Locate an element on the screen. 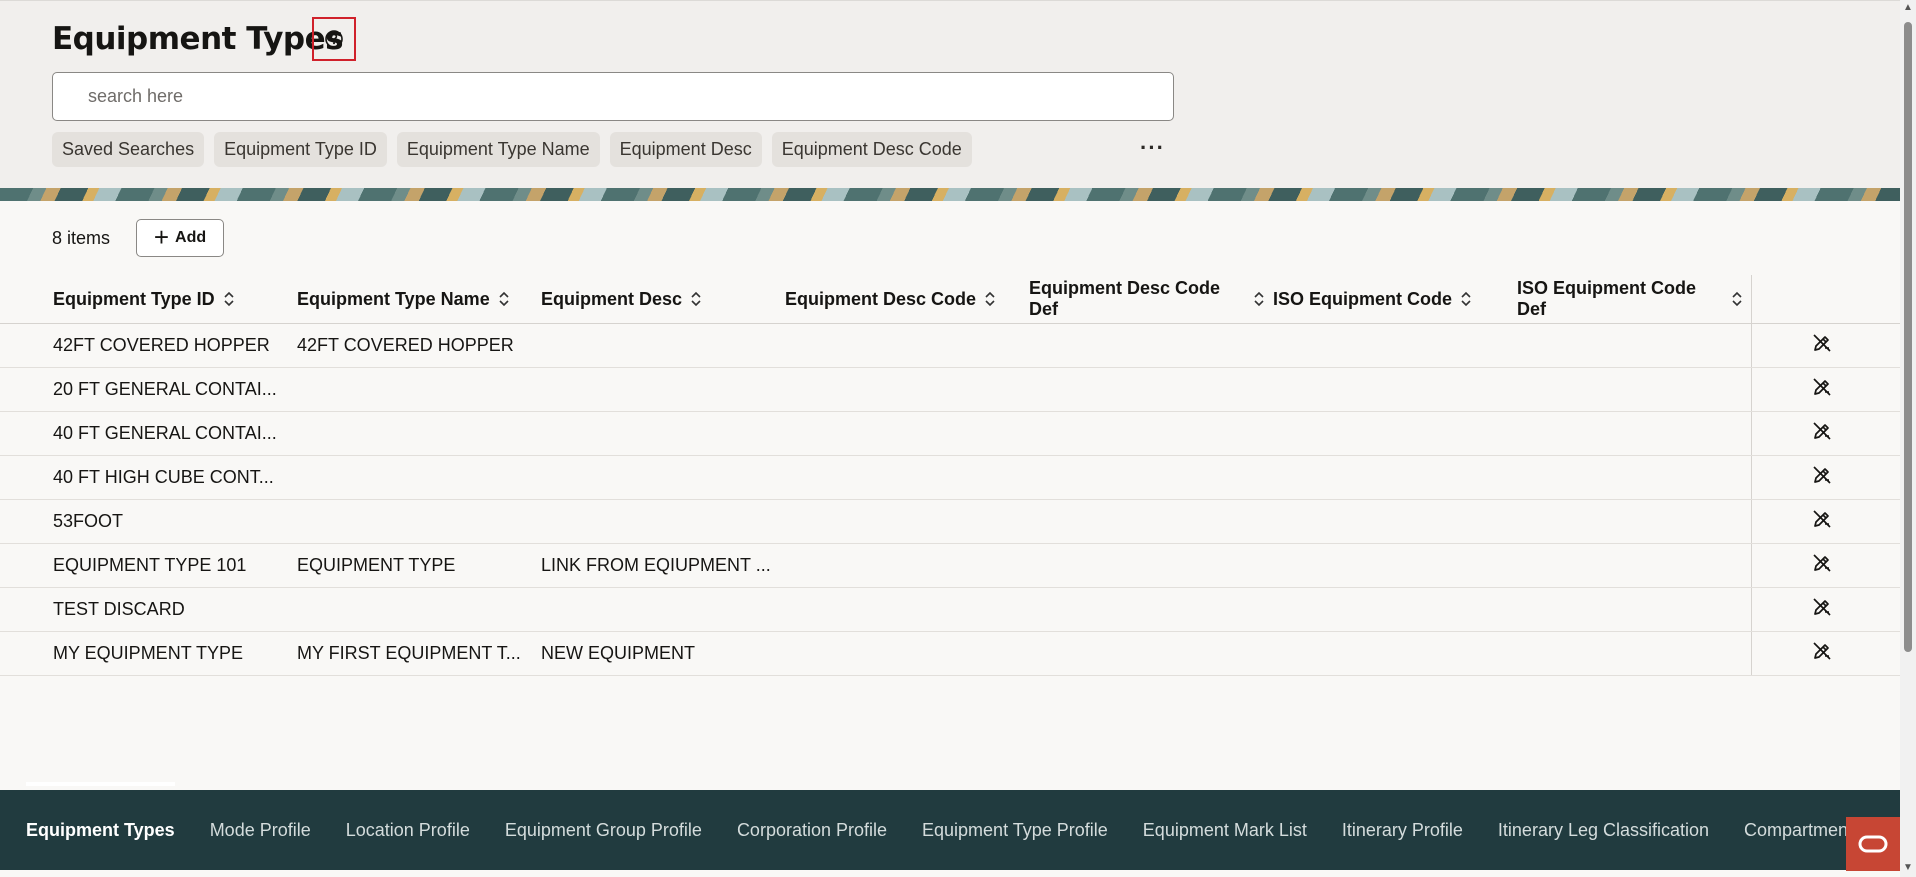 Image resolution: width=1916 pixels, height=877 pixels. column-header: Equipment Desc Code Def is located at coordinates (1151, 299).